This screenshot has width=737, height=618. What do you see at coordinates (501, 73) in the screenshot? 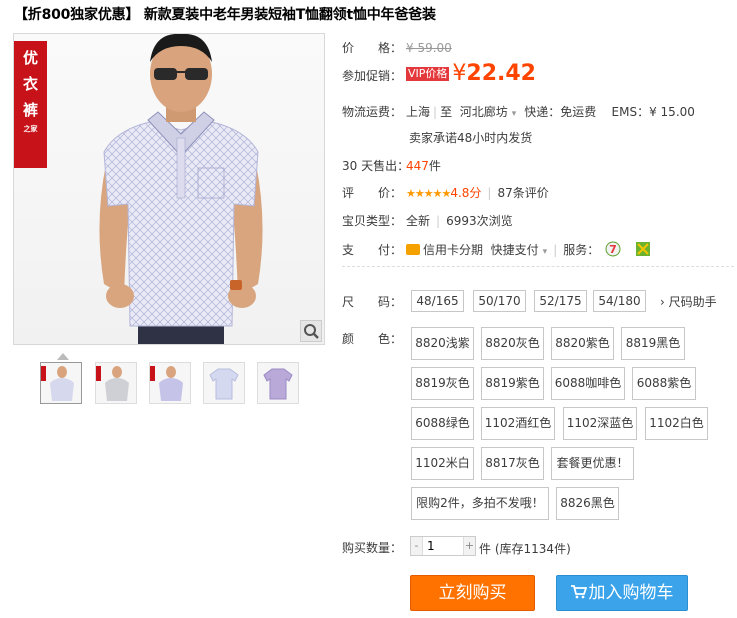
I see `promo-price: 22.42` at bounding box center [501, 73].